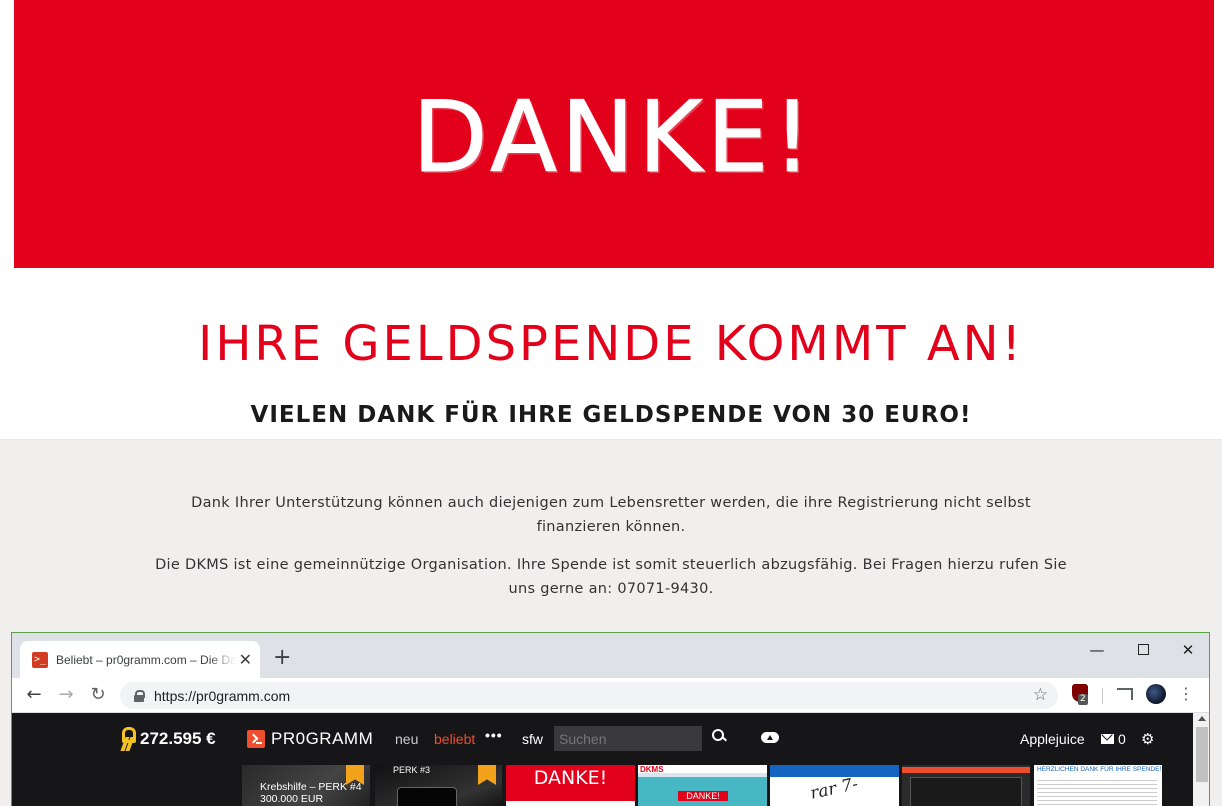 The width and height of the screenshot is (1222, 806). I want to click on donation-headline: IHRE GELDSPENDE KOMMT AN!, so click(611, 344).